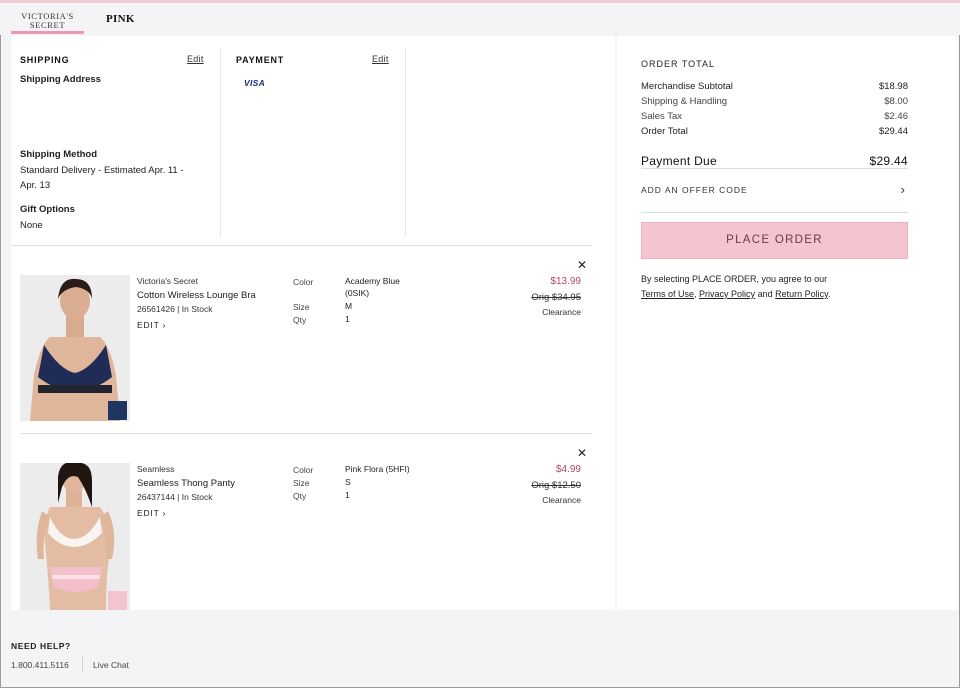 The image size is (960, 688). I want to click on item-1-product-image, so click(75, 348).